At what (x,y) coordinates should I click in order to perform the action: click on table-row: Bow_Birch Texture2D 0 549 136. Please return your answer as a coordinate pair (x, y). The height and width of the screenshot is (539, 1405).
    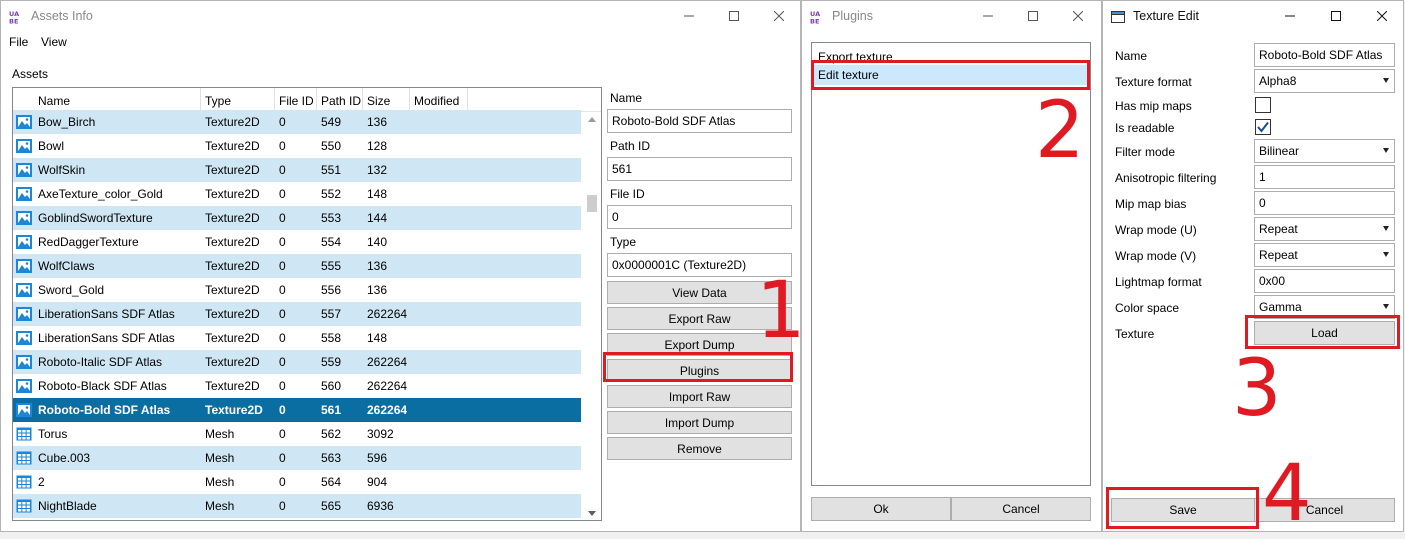
    Looking at the image, I should click on (297, 122).